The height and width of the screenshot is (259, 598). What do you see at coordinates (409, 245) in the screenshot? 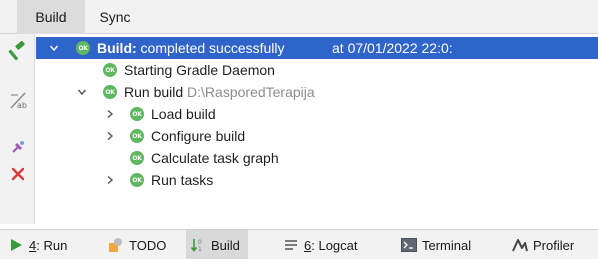
I see `terminal-icon` at bounding box center [409, 245].